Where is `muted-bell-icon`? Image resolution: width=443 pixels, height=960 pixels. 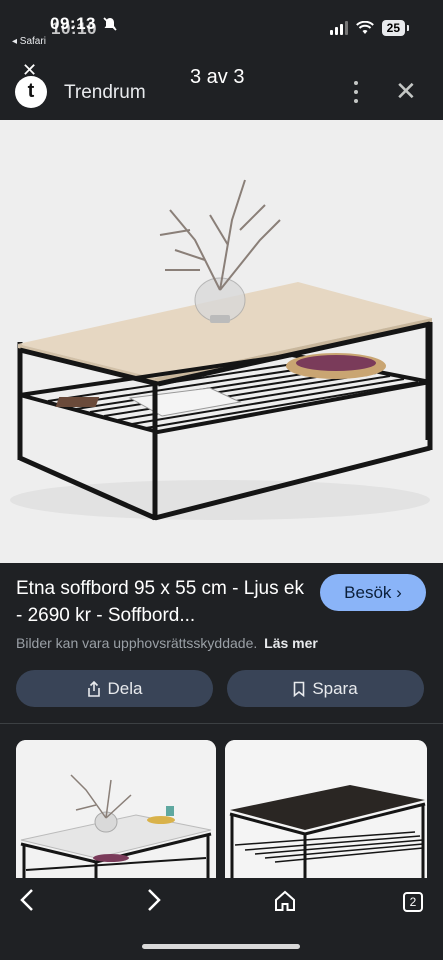 muted-bell-icon is located at coordinates (110, 24).